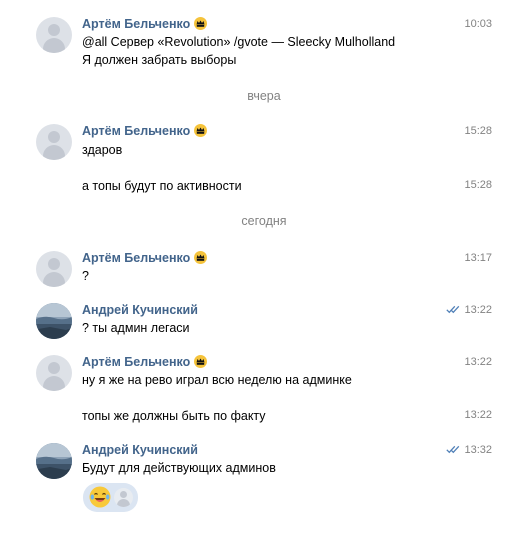 The image size is (528, 545). What do you see at coordinates (102, 150) in the screenshot?
I see `message-text: здаров` at bounding box center [102, 150].